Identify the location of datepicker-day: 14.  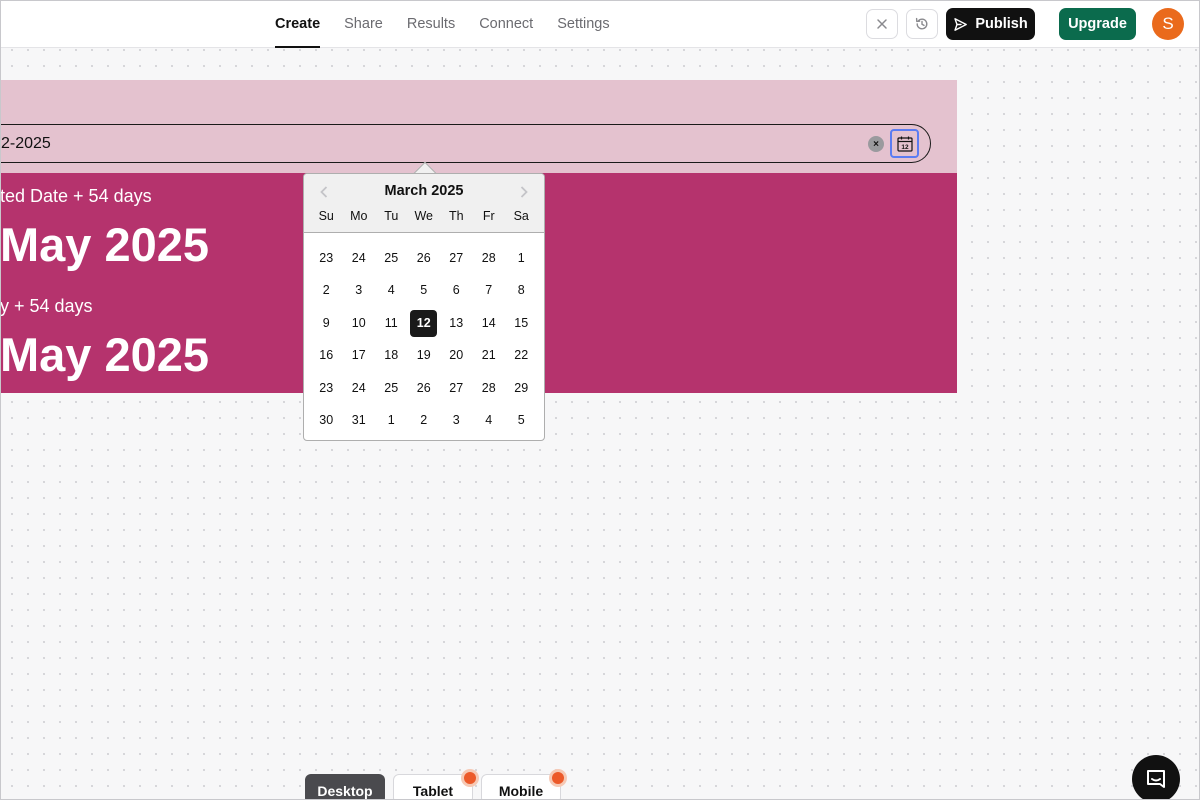
(489, 323).